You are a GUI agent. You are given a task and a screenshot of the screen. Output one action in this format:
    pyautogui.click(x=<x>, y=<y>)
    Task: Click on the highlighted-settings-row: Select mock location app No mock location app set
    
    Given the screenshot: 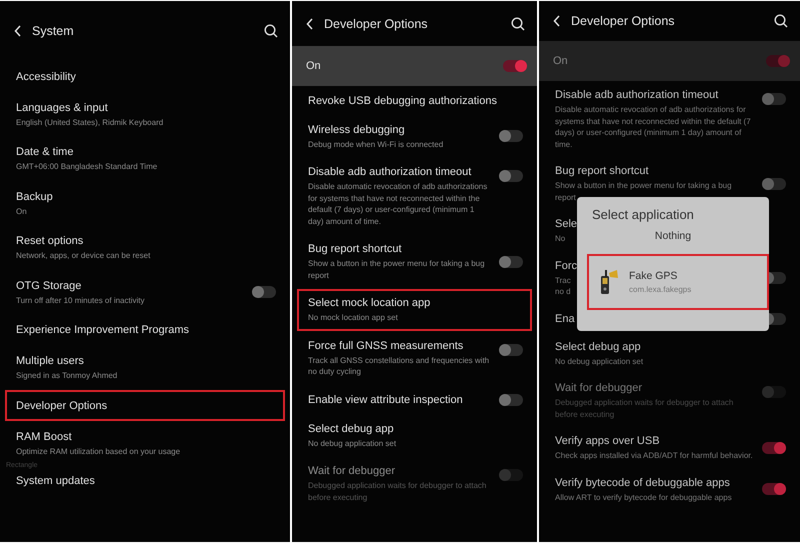 What is the action you would take?
    pyautogui.click(x=414, y=309)
    